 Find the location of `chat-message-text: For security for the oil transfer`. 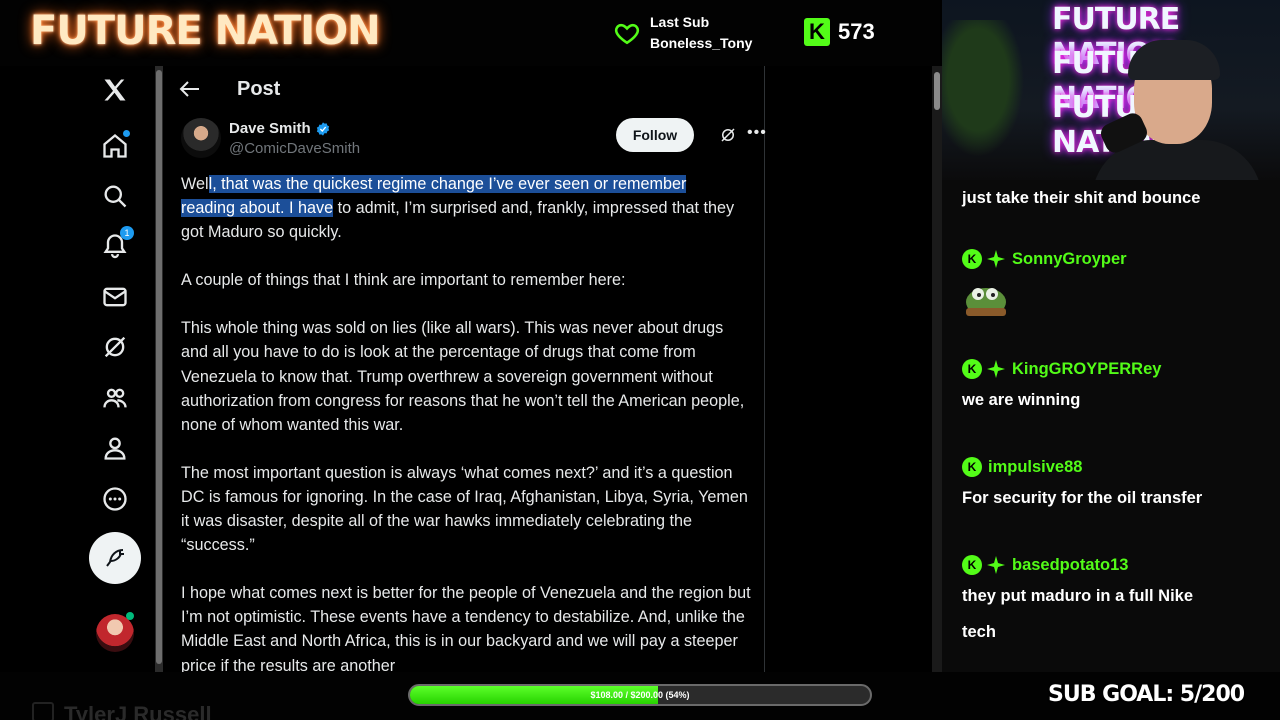

chat-message-text: For security for the oil transfer is located at coordinates (1082, 498).